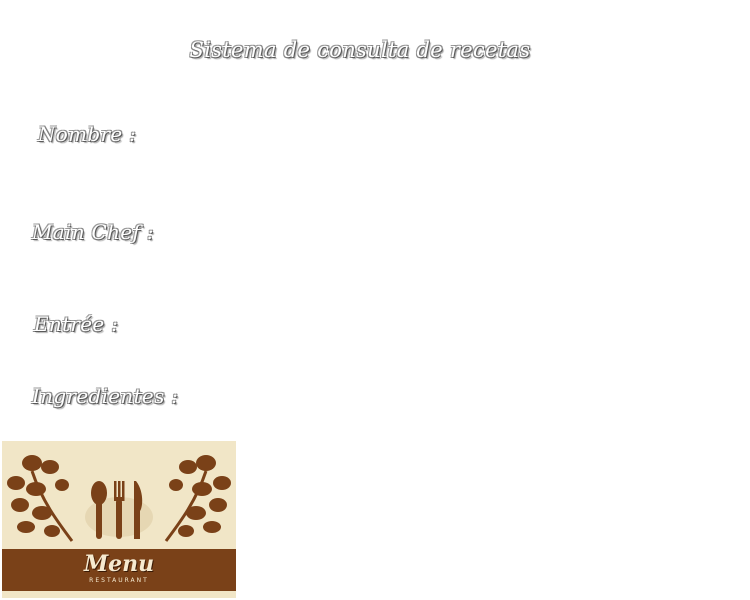 This screenshot has height=600, width=750. I want to click on menu-logo-image: Menu RESTAURANT, so click(119, 519).